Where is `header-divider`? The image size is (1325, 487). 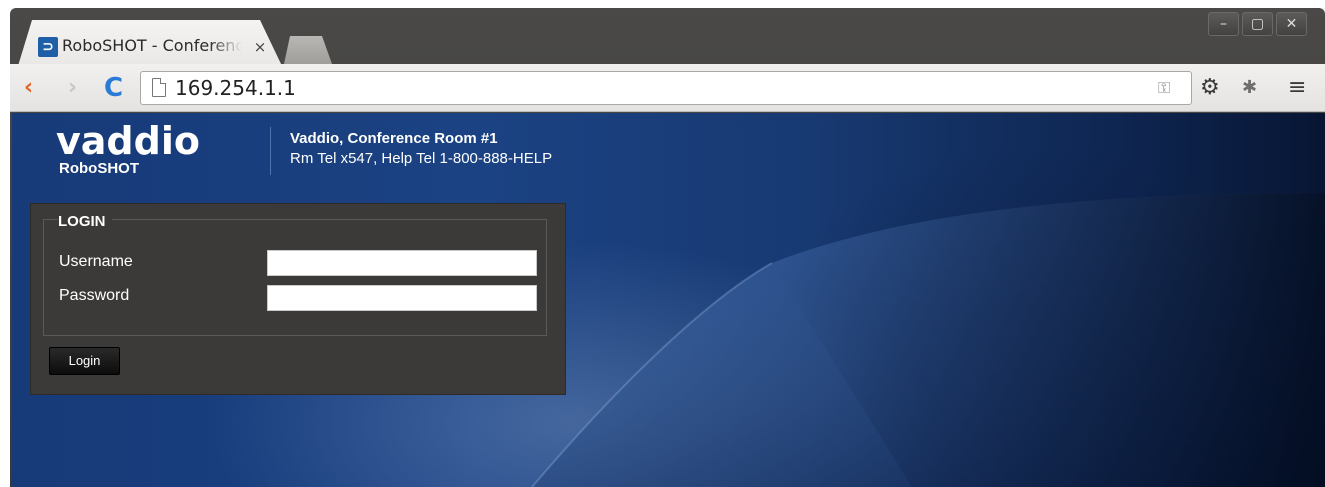 header-divider is located at coordinates (270, 151).